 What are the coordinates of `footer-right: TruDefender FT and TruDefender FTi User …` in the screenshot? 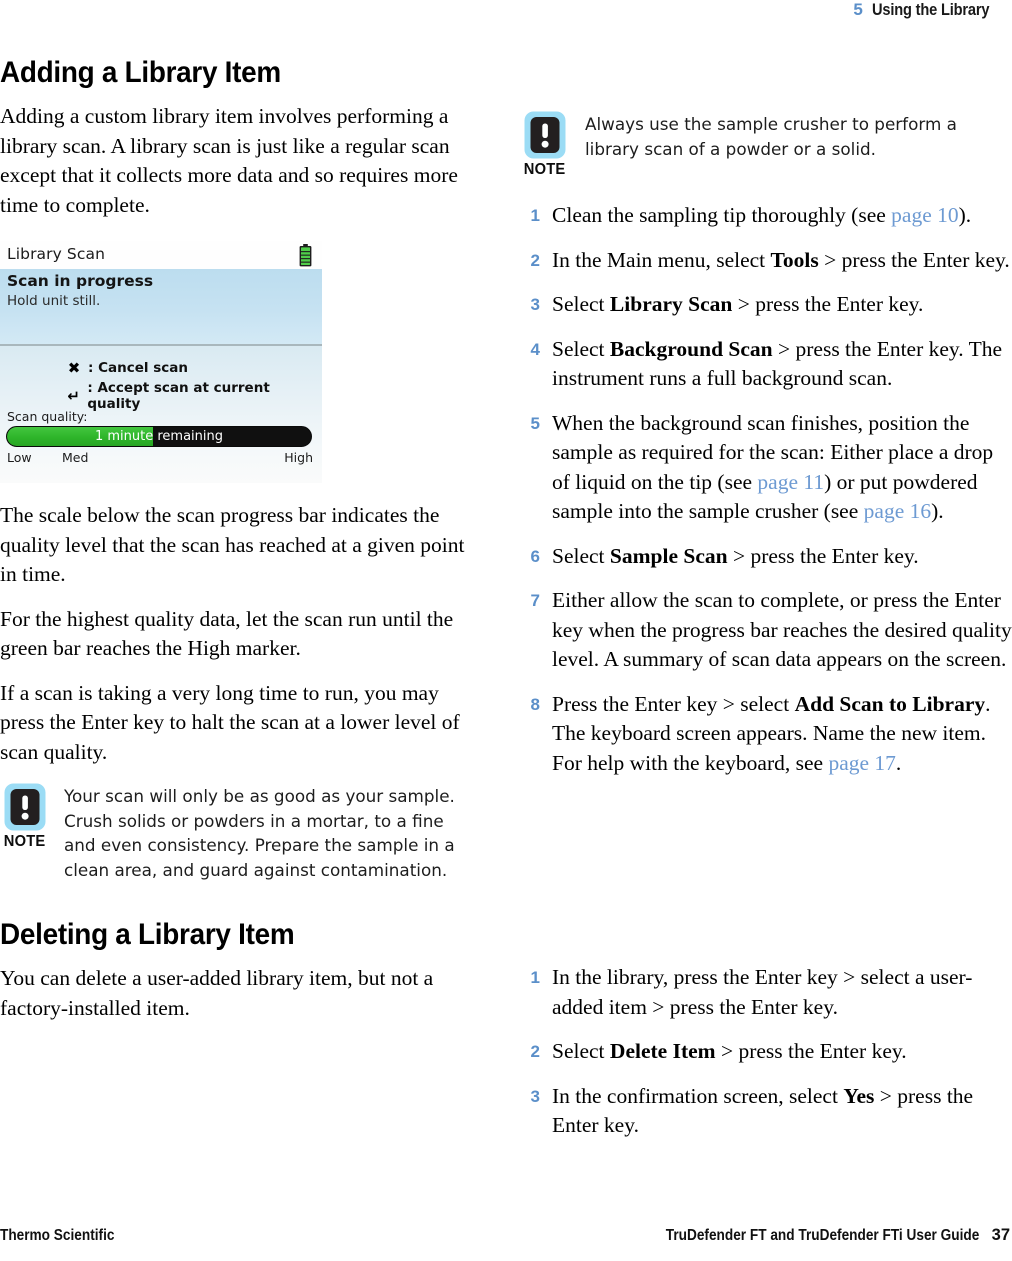 It's located at (816, 1235).